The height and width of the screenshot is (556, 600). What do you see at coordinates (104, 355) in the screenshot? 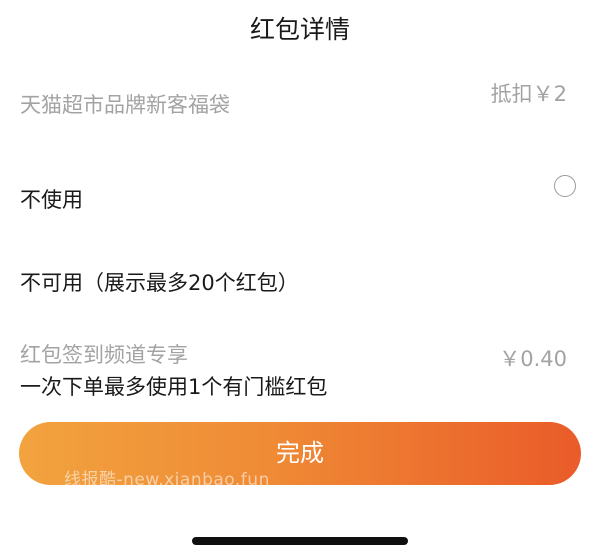
I see `coupon-name: 红包签到频道专享` at bounding box center [104, 355].